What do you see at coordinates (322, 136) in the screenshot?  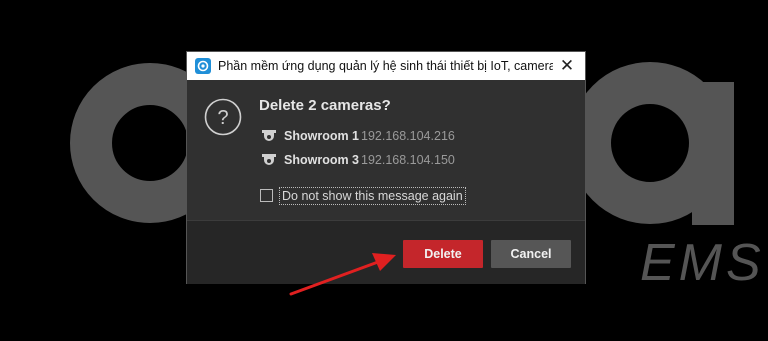 I see `camera-name: Showroom 1` at bounding box center [322, 136].